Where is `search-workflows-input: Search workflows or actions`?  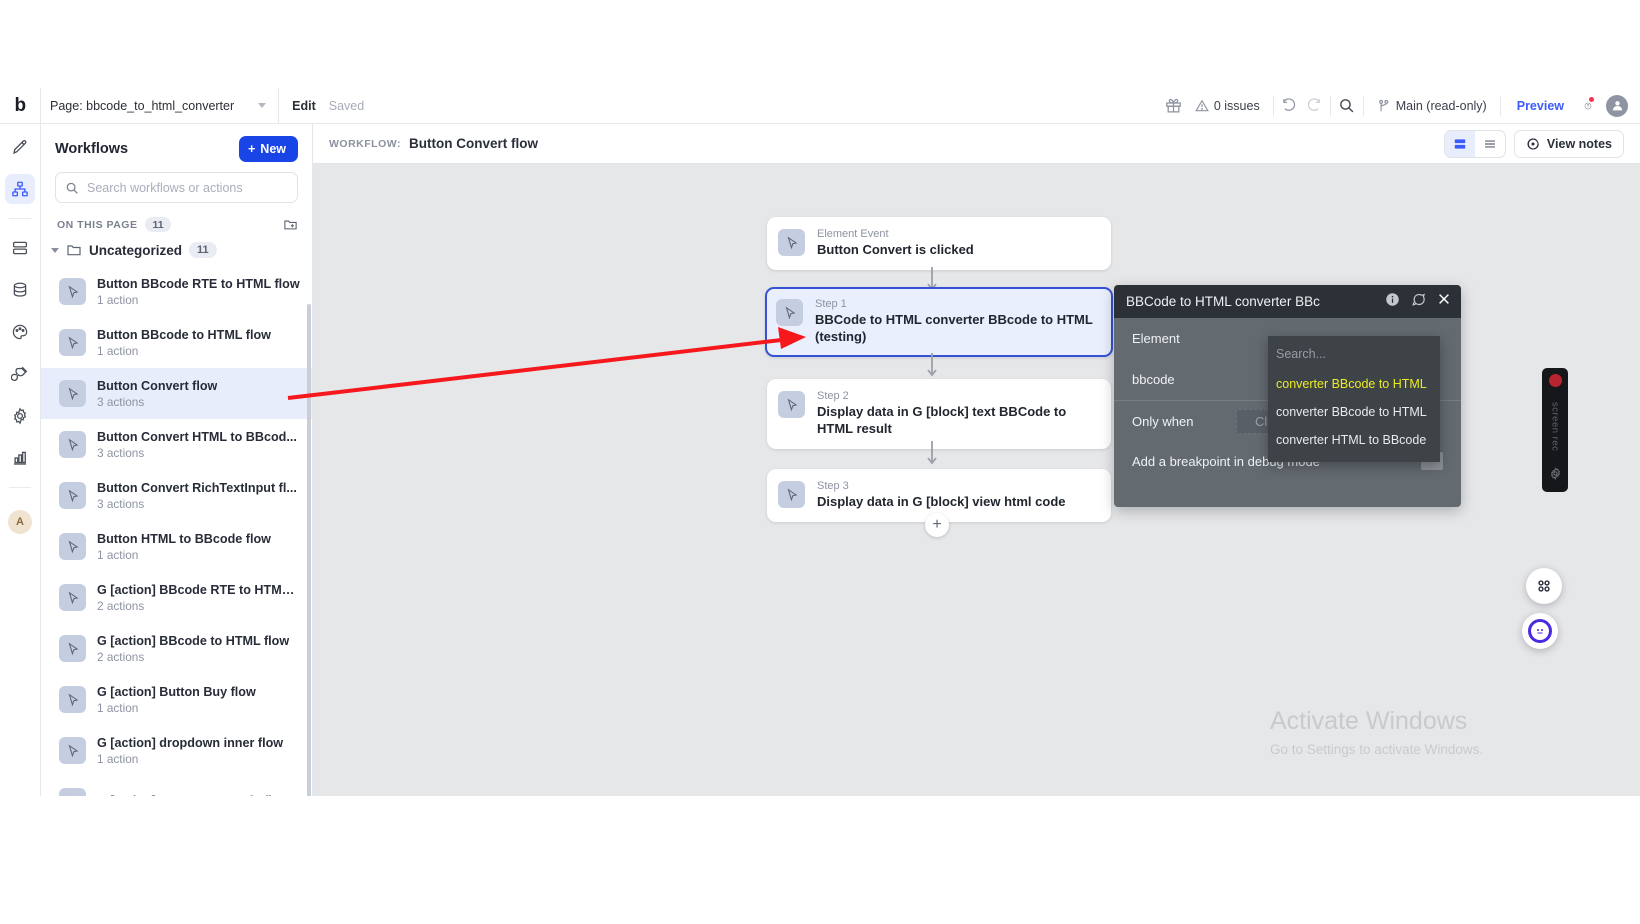
search-workflows-input: Search workflows or actions is located at coordinates (176, 187).